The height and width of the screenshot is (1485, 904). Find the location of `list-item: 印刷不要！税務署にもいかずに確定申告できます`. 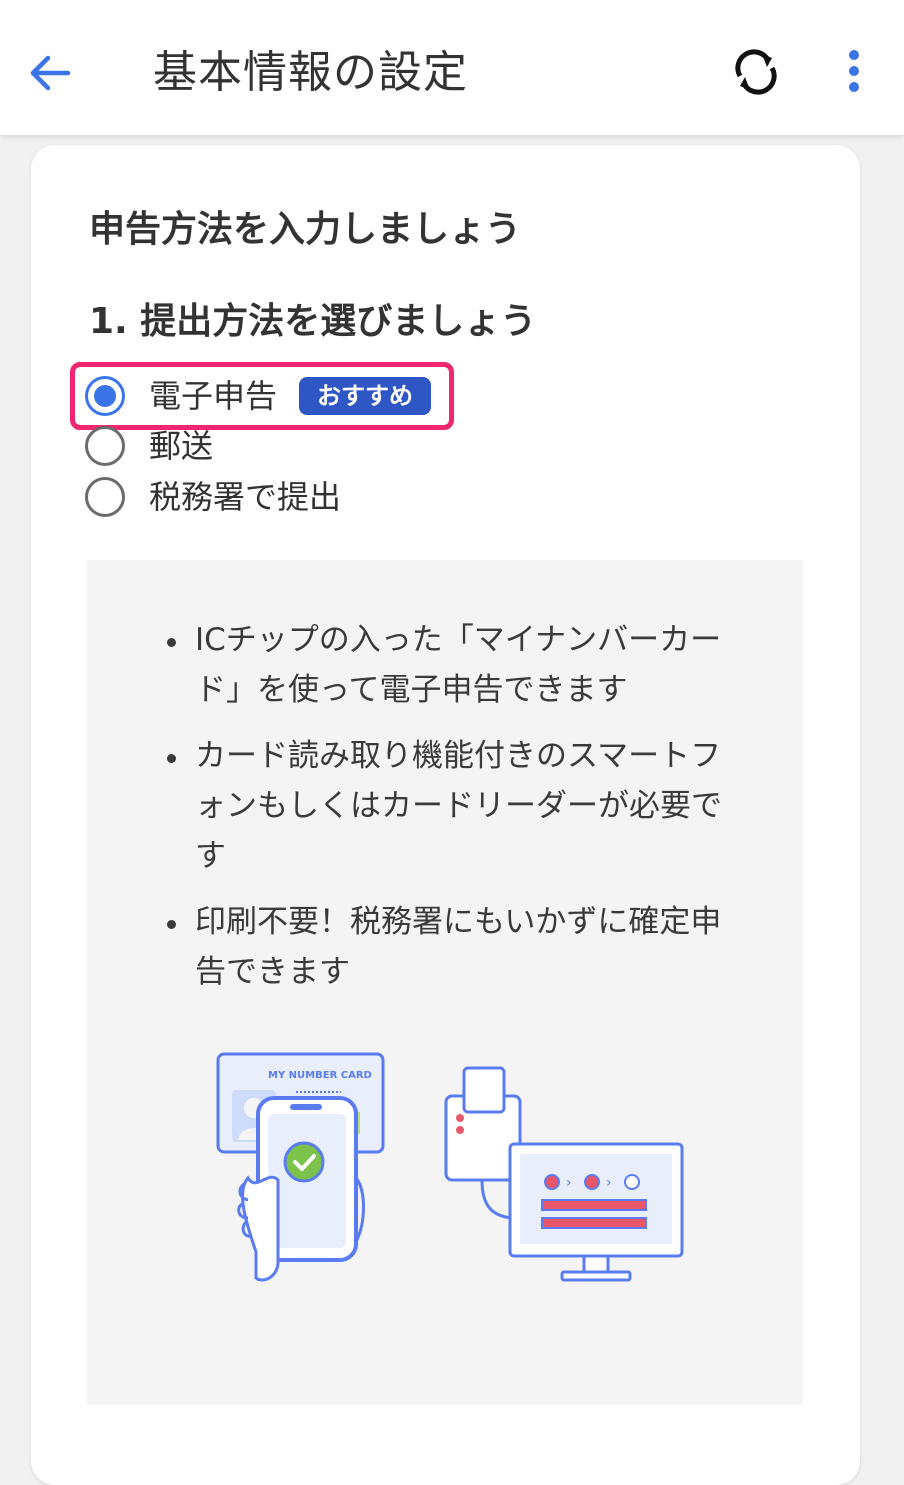

list-item: 印刷不要！税務署にもいかずに確定申告できます is located at coordinates (447, 947).